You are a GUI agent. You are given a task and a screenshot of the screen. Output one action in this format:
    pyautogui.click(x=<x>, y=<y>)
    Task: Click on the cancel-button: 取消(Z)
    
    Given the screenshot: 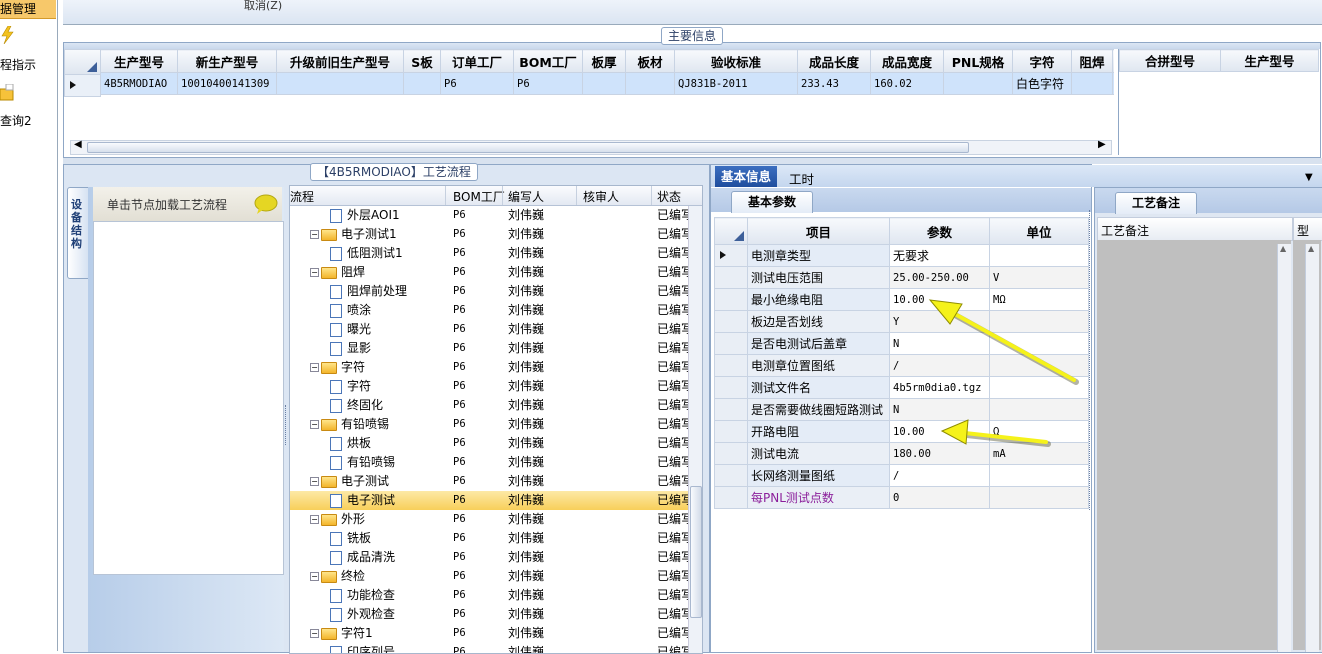 What is the action you would take?
    pyautogui.click(x=263, y=6)
    